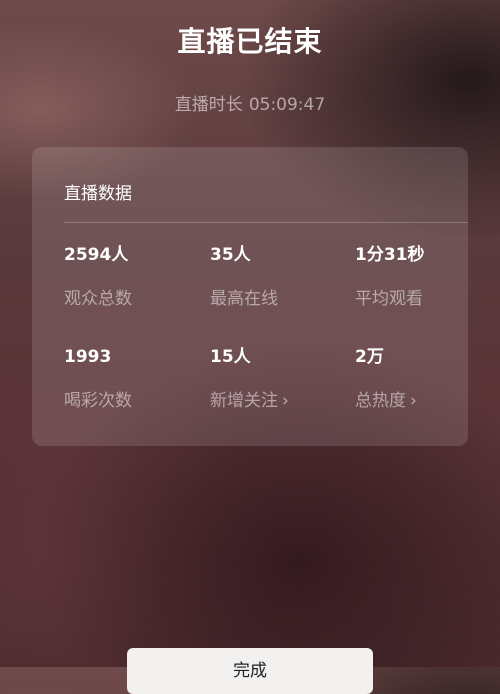 The height and width of the screenshot is (694, 500). I want to click on stat-label-text: 新增关注, so click(244, 401).